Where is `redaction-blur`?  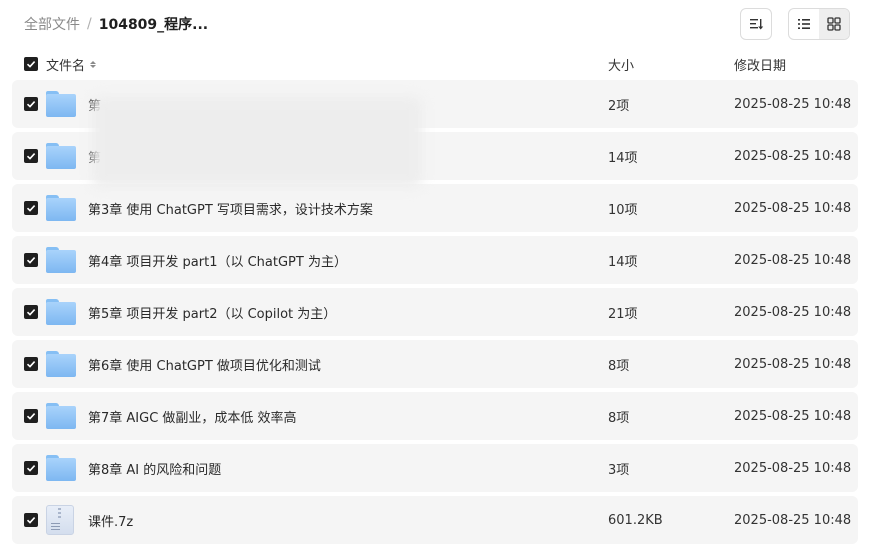 redaction-blur is located at coordinates (257, 142).